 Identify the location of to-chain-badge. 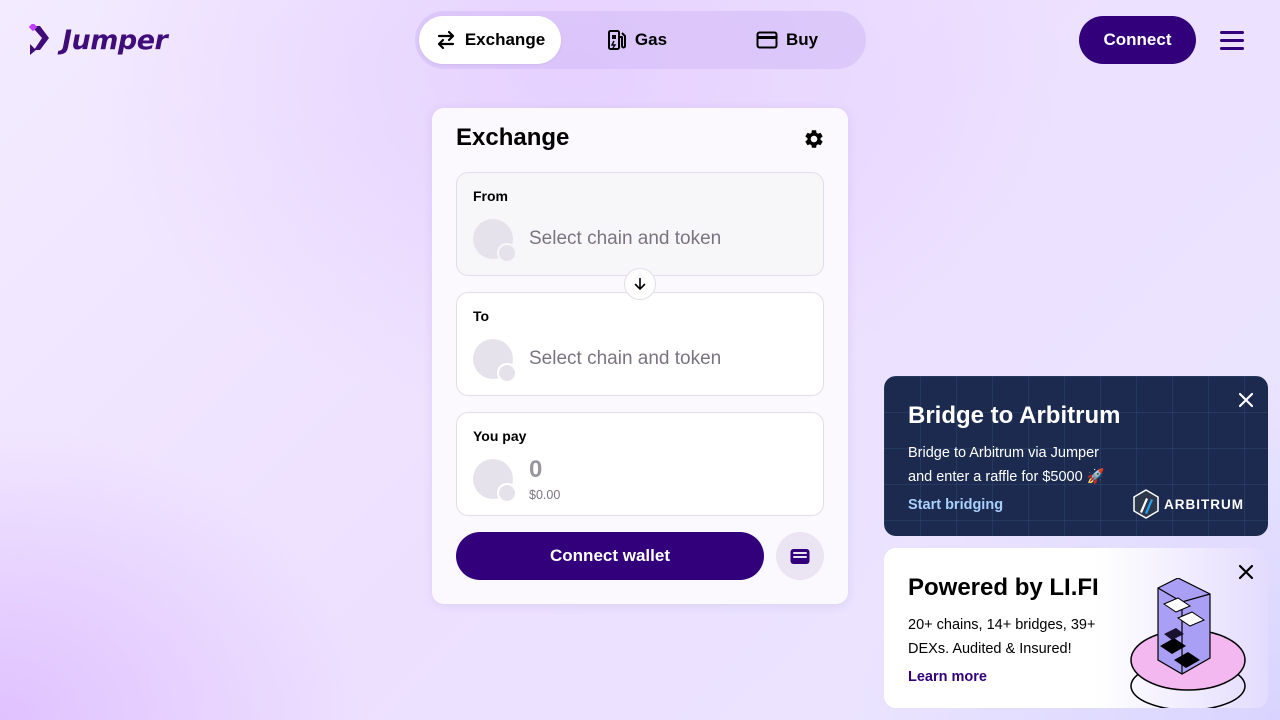
(507, 373).